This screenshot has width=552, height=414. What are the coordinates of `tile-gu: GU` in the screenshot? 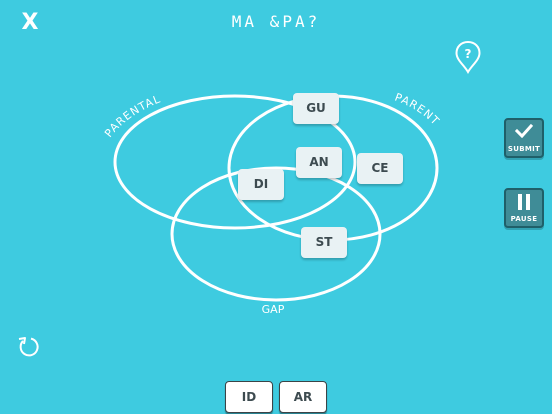 It's located at (316, 108).